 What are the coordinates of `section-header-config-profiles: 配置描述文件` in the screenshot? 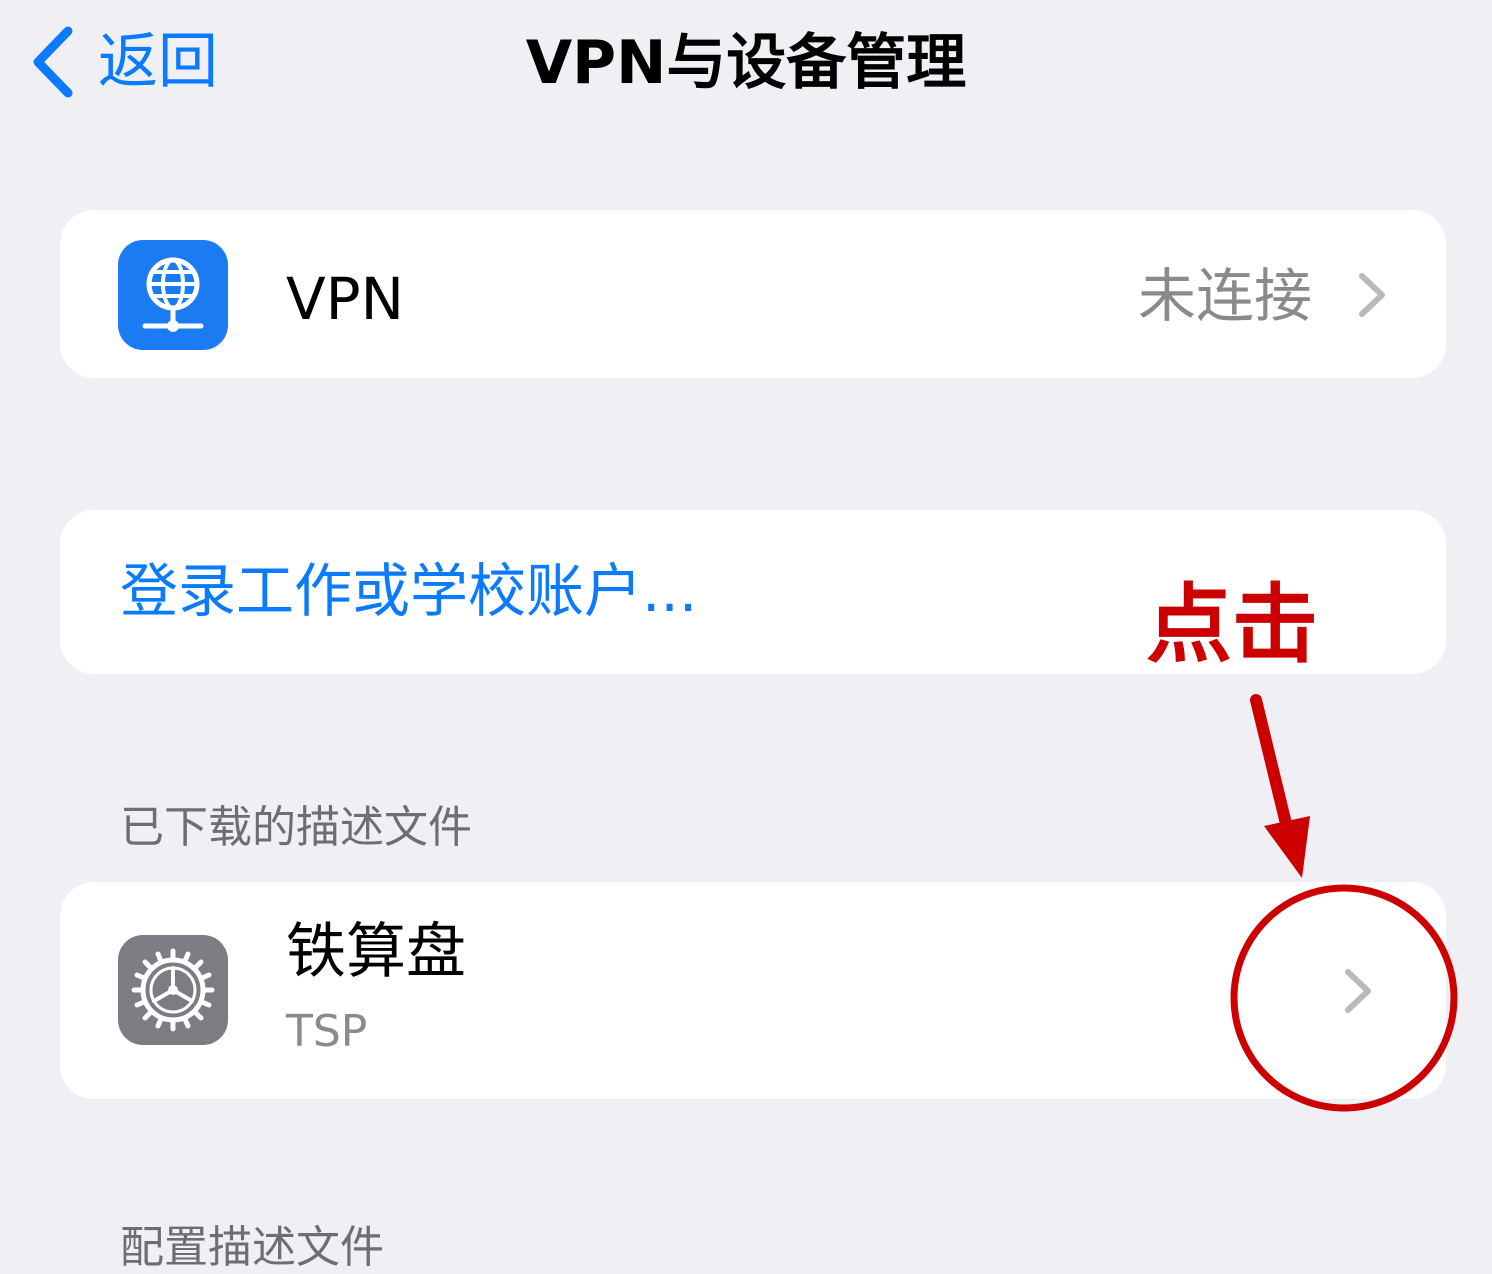 It's located at (252, 1247).